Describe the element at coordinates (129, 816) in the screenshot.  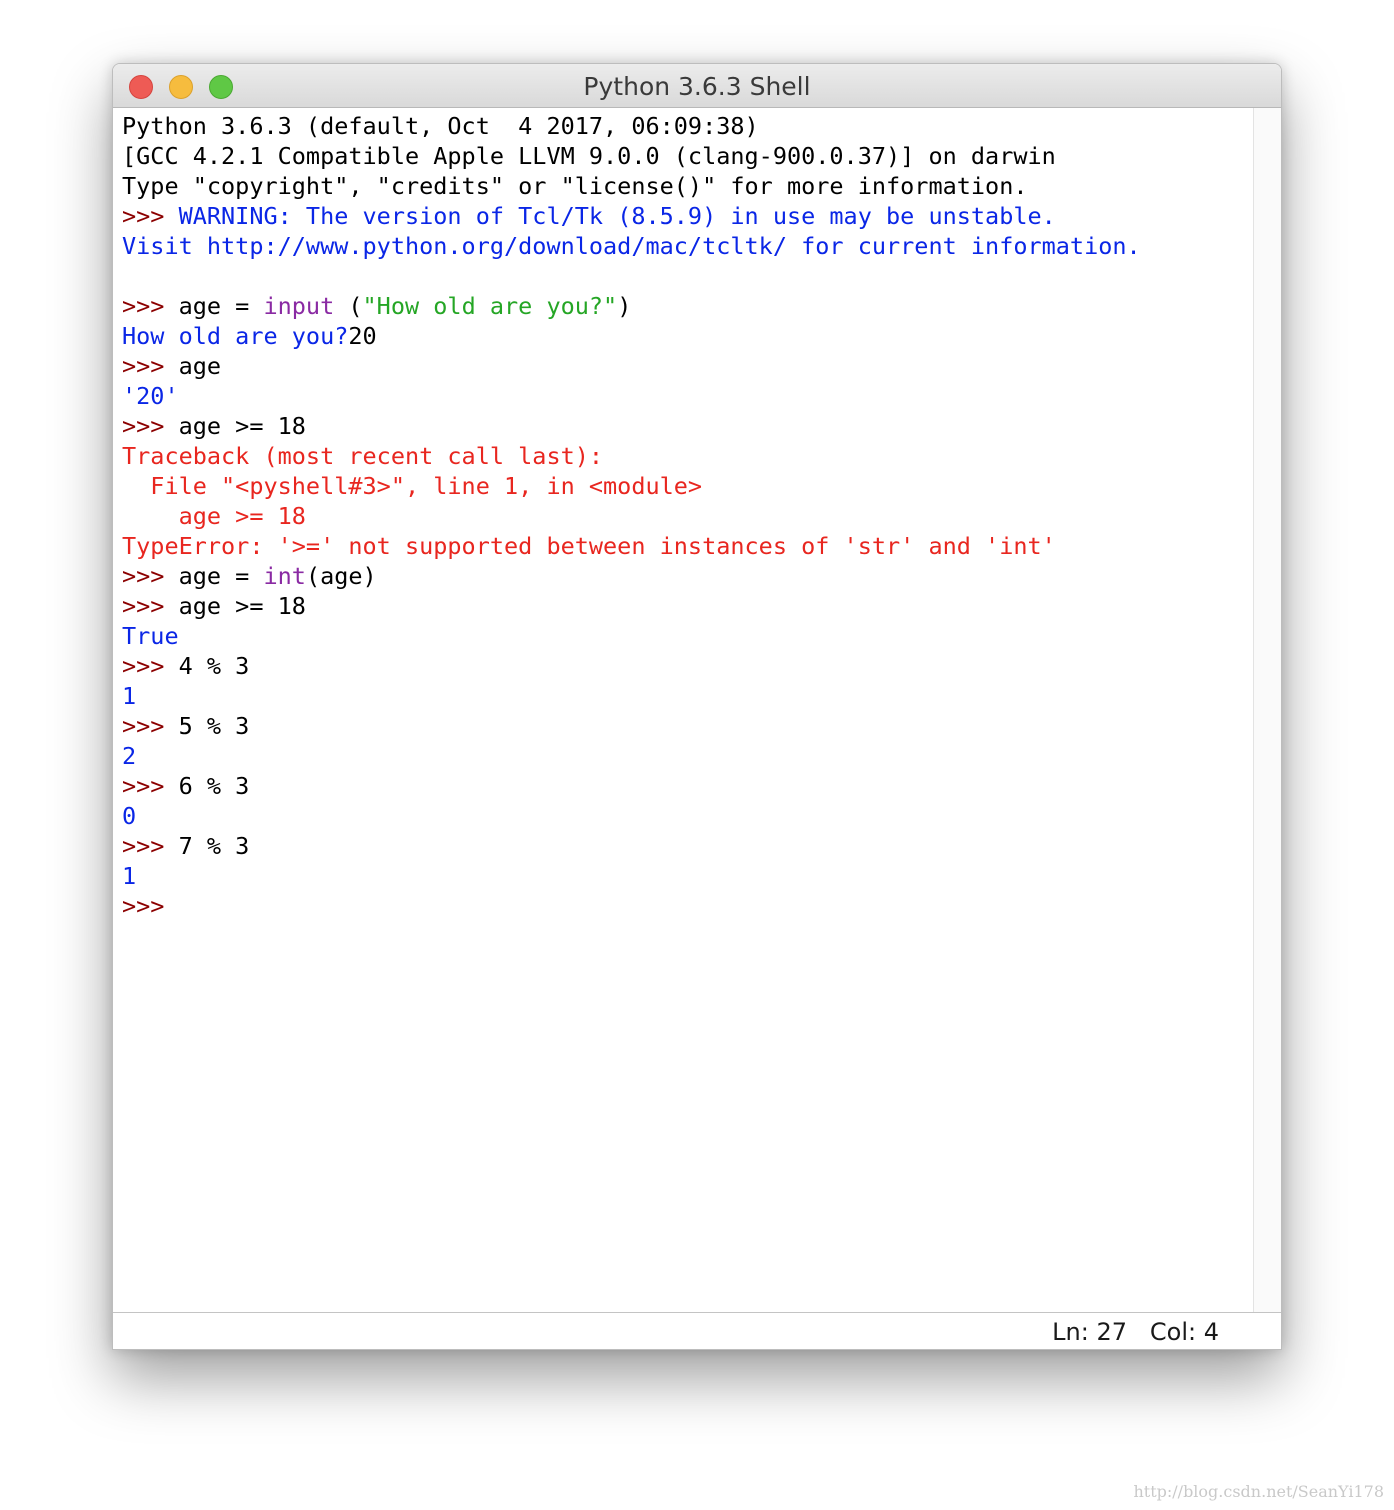
I see `output-line: 0` at that location.